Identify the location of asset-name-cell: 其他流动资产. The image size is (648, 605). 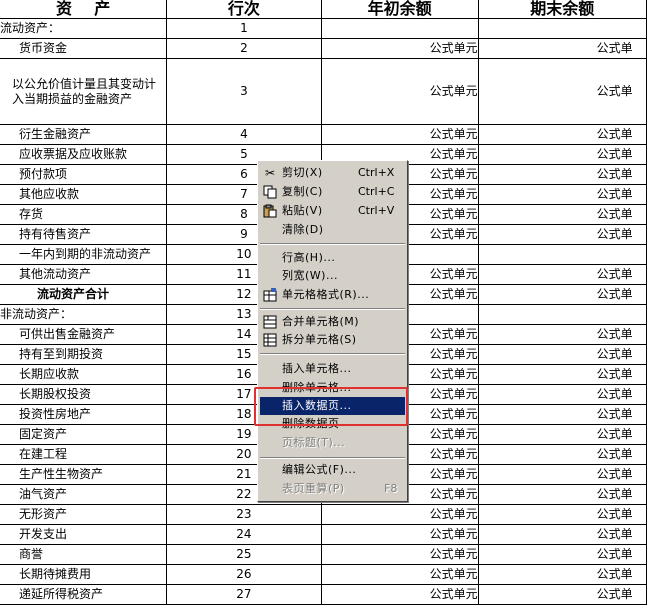
(84, 274).